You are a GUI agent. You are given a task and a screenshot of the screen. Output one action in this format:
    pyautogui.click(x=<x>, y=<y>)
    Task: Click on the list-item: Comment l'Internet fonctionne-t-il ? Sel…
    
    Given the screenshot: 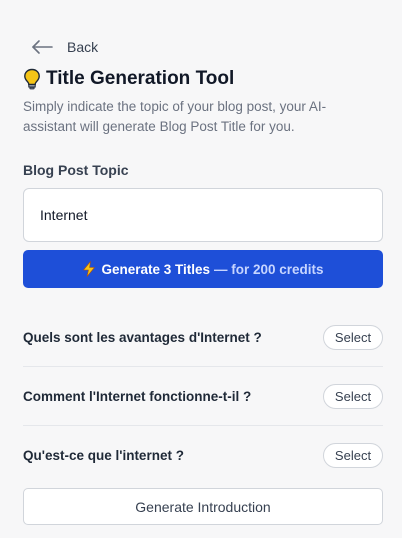 What is the action you would take?
    pyautogui.click(x=203, y=396)
    